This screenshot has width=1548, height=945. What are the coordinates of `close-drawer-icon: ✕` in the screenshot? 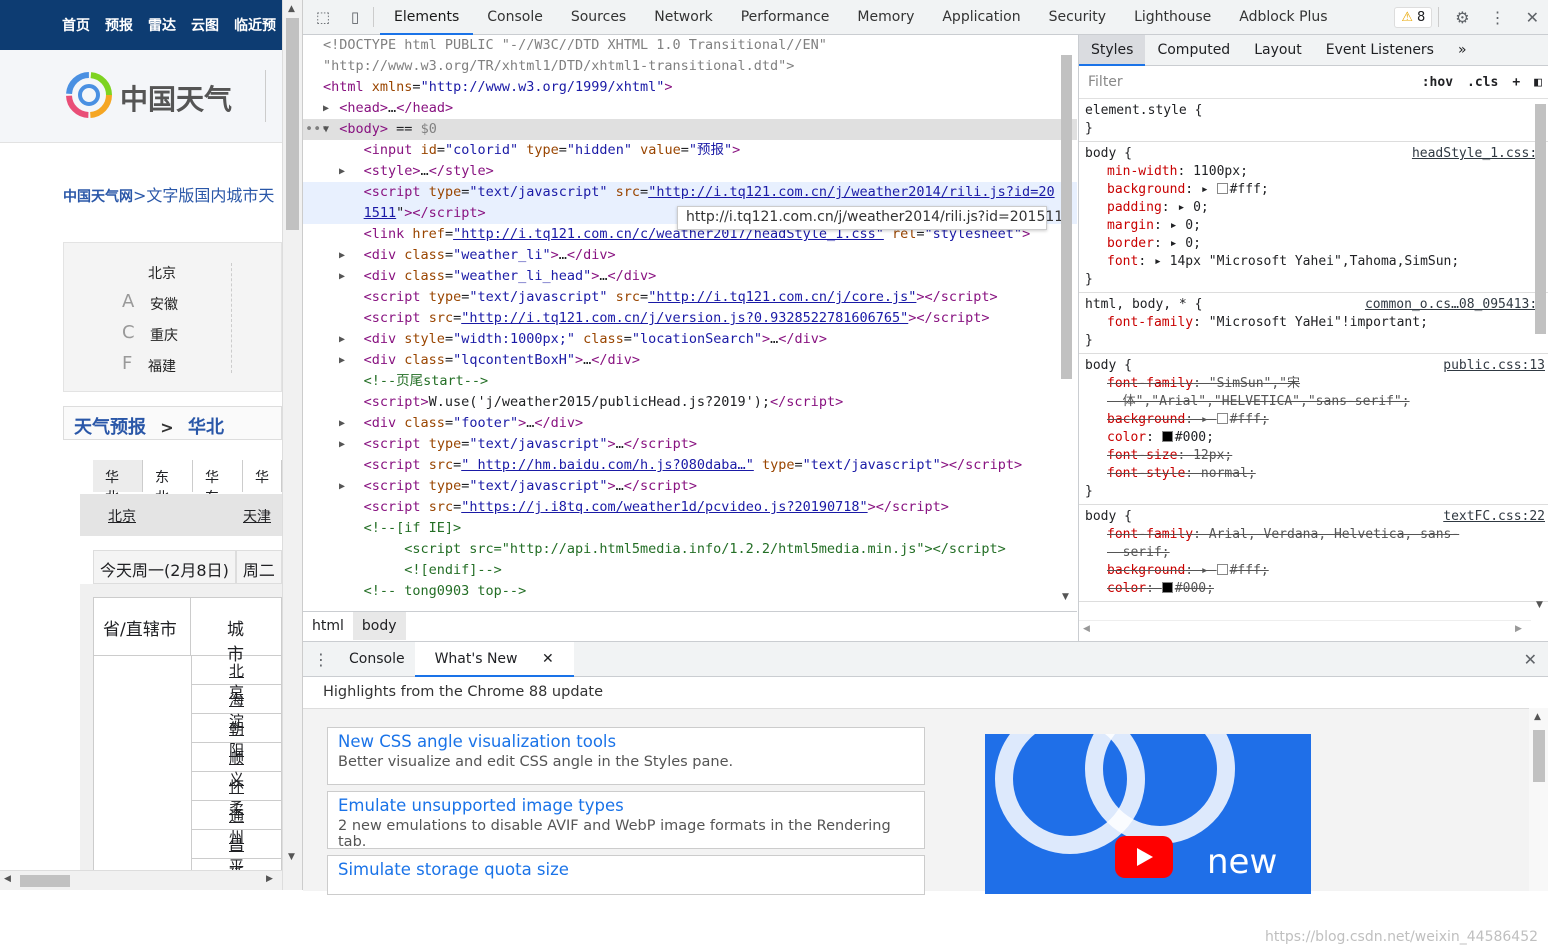 It's located at (1531, 659).